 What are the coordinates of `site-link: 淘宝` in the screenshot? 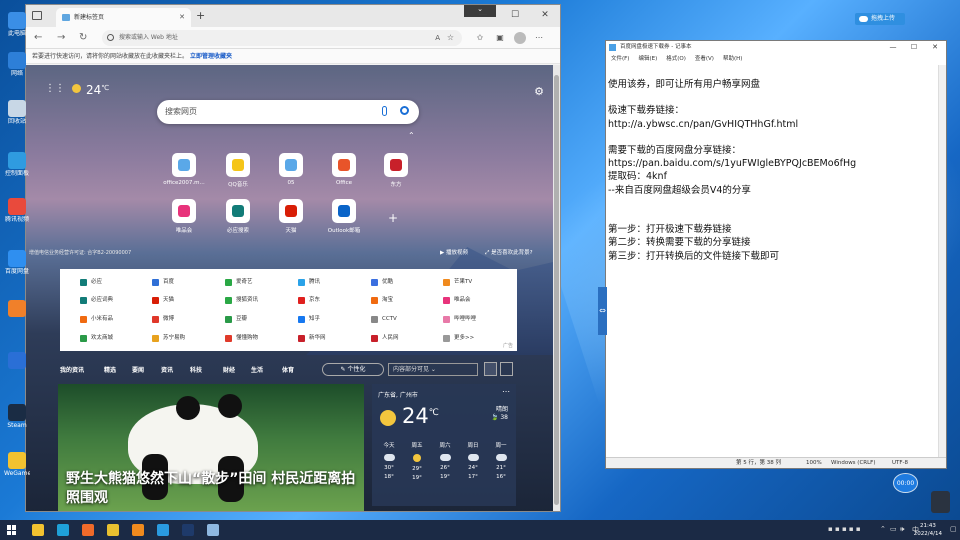 It's located at (382, 300).